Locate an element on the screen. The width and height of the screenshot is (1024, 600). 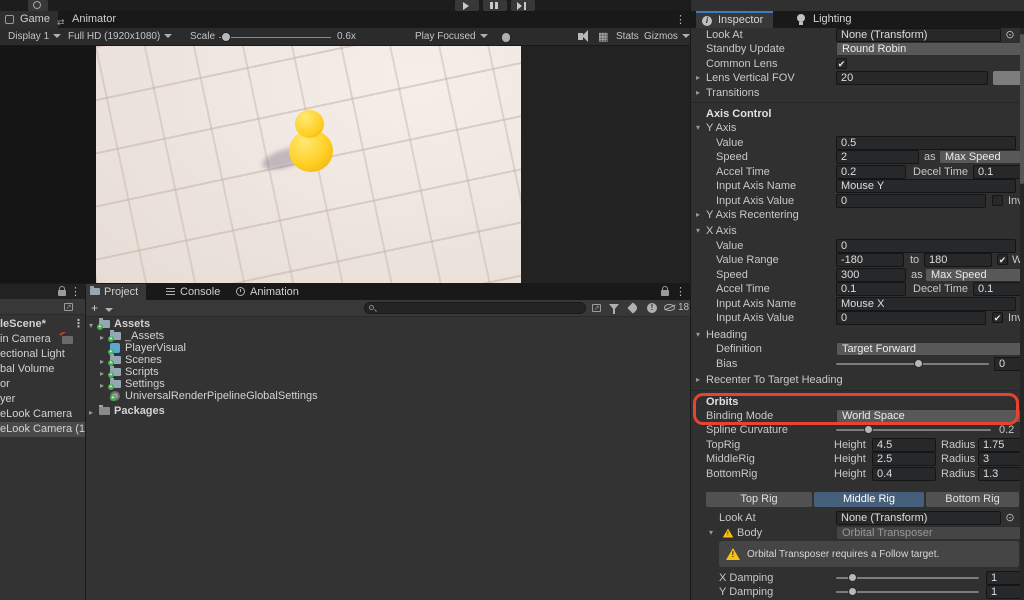
range-min-field: -180 is located at coordinates (870, 260).